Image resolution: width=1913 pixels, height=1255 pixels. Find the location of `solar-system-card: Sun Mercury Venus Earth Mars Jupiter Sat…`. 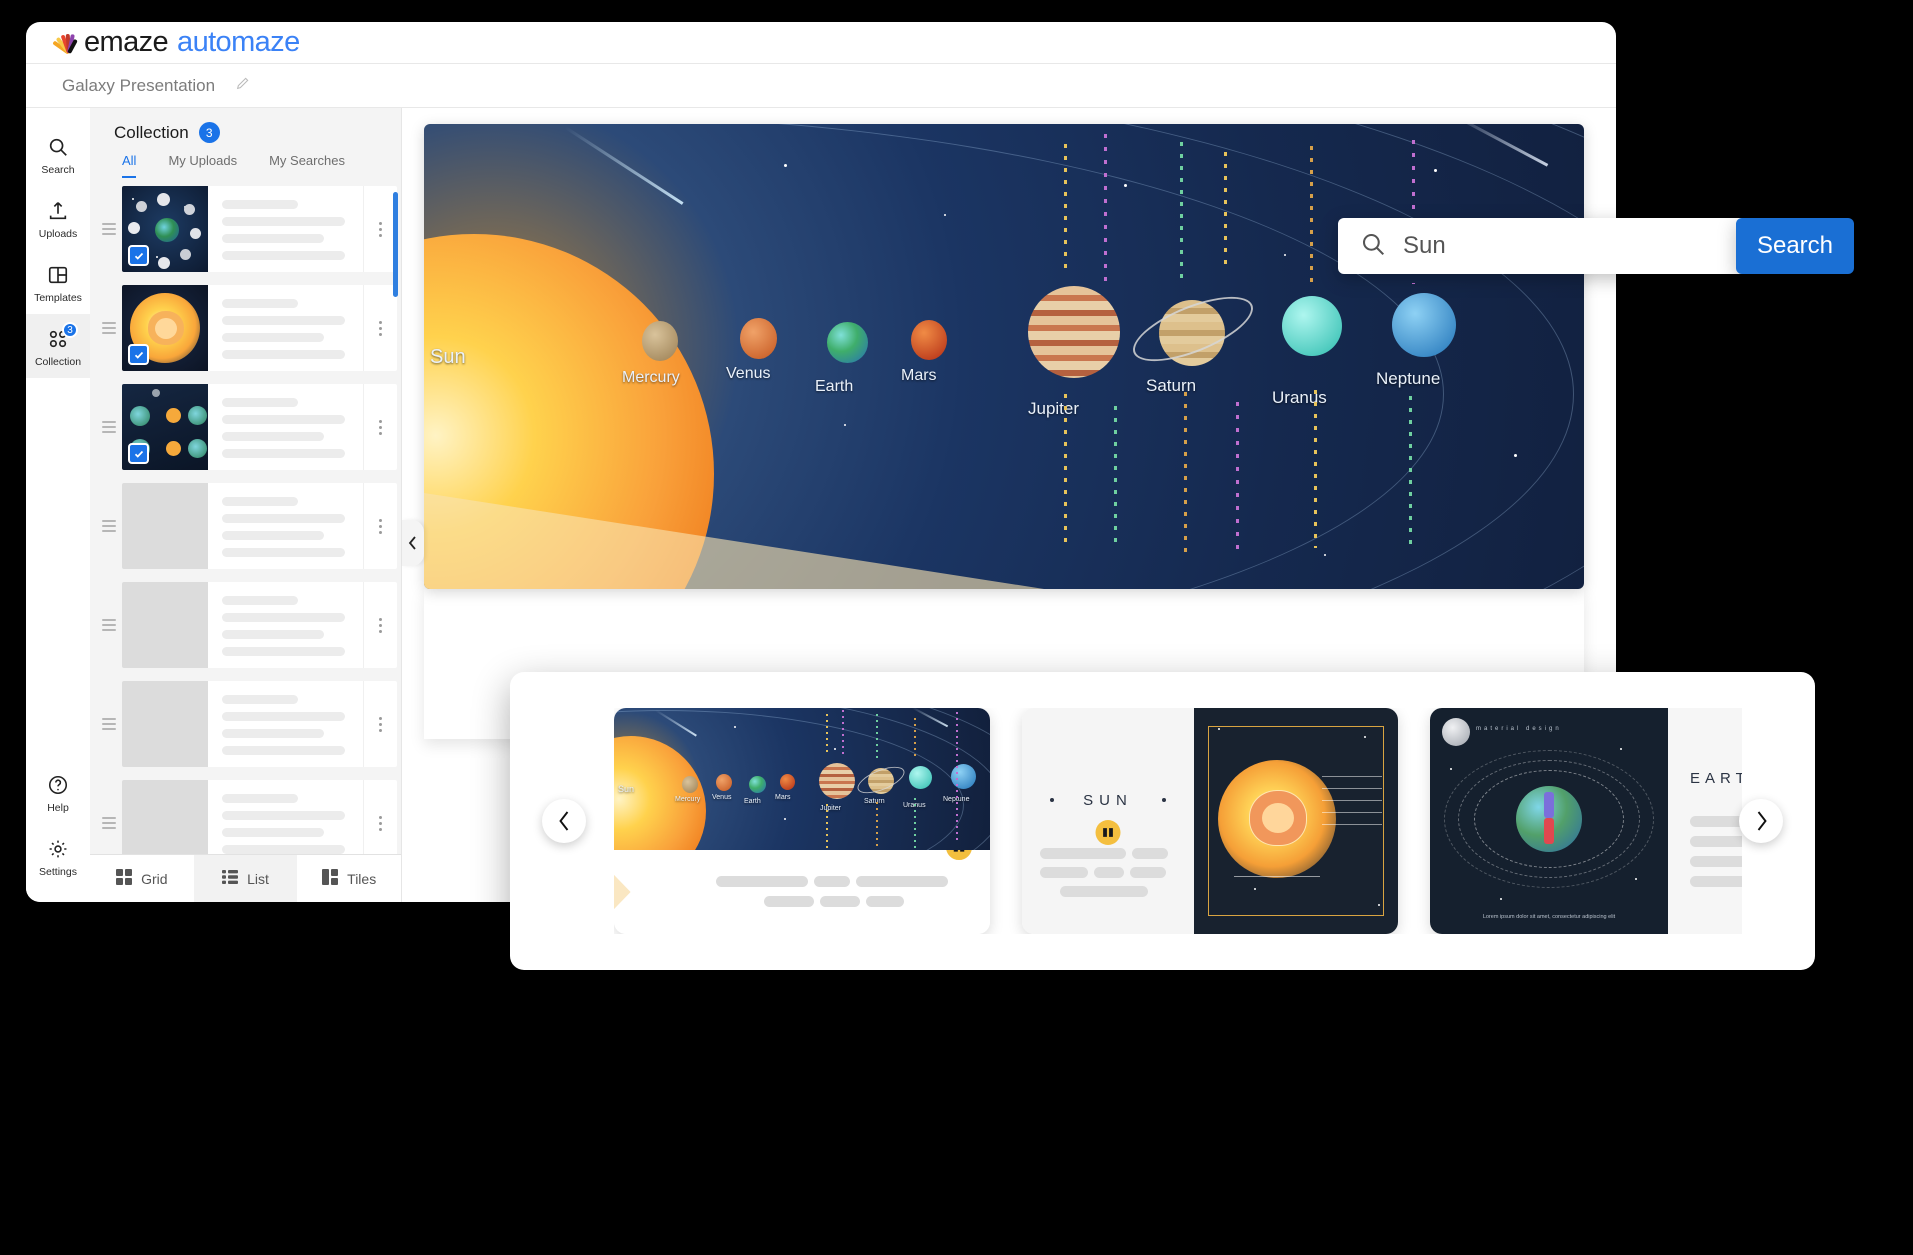

solar-system-card: Sun Mercury Venus Earth Mars Jupiter Sat… is located at coordinates (802, 821).